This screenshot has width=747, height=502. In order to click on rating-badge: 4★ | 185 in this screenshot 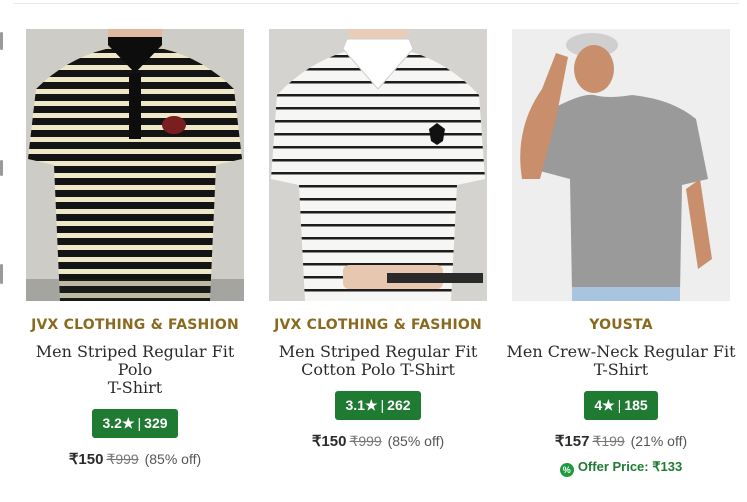, I will do `click(621, 405)`.